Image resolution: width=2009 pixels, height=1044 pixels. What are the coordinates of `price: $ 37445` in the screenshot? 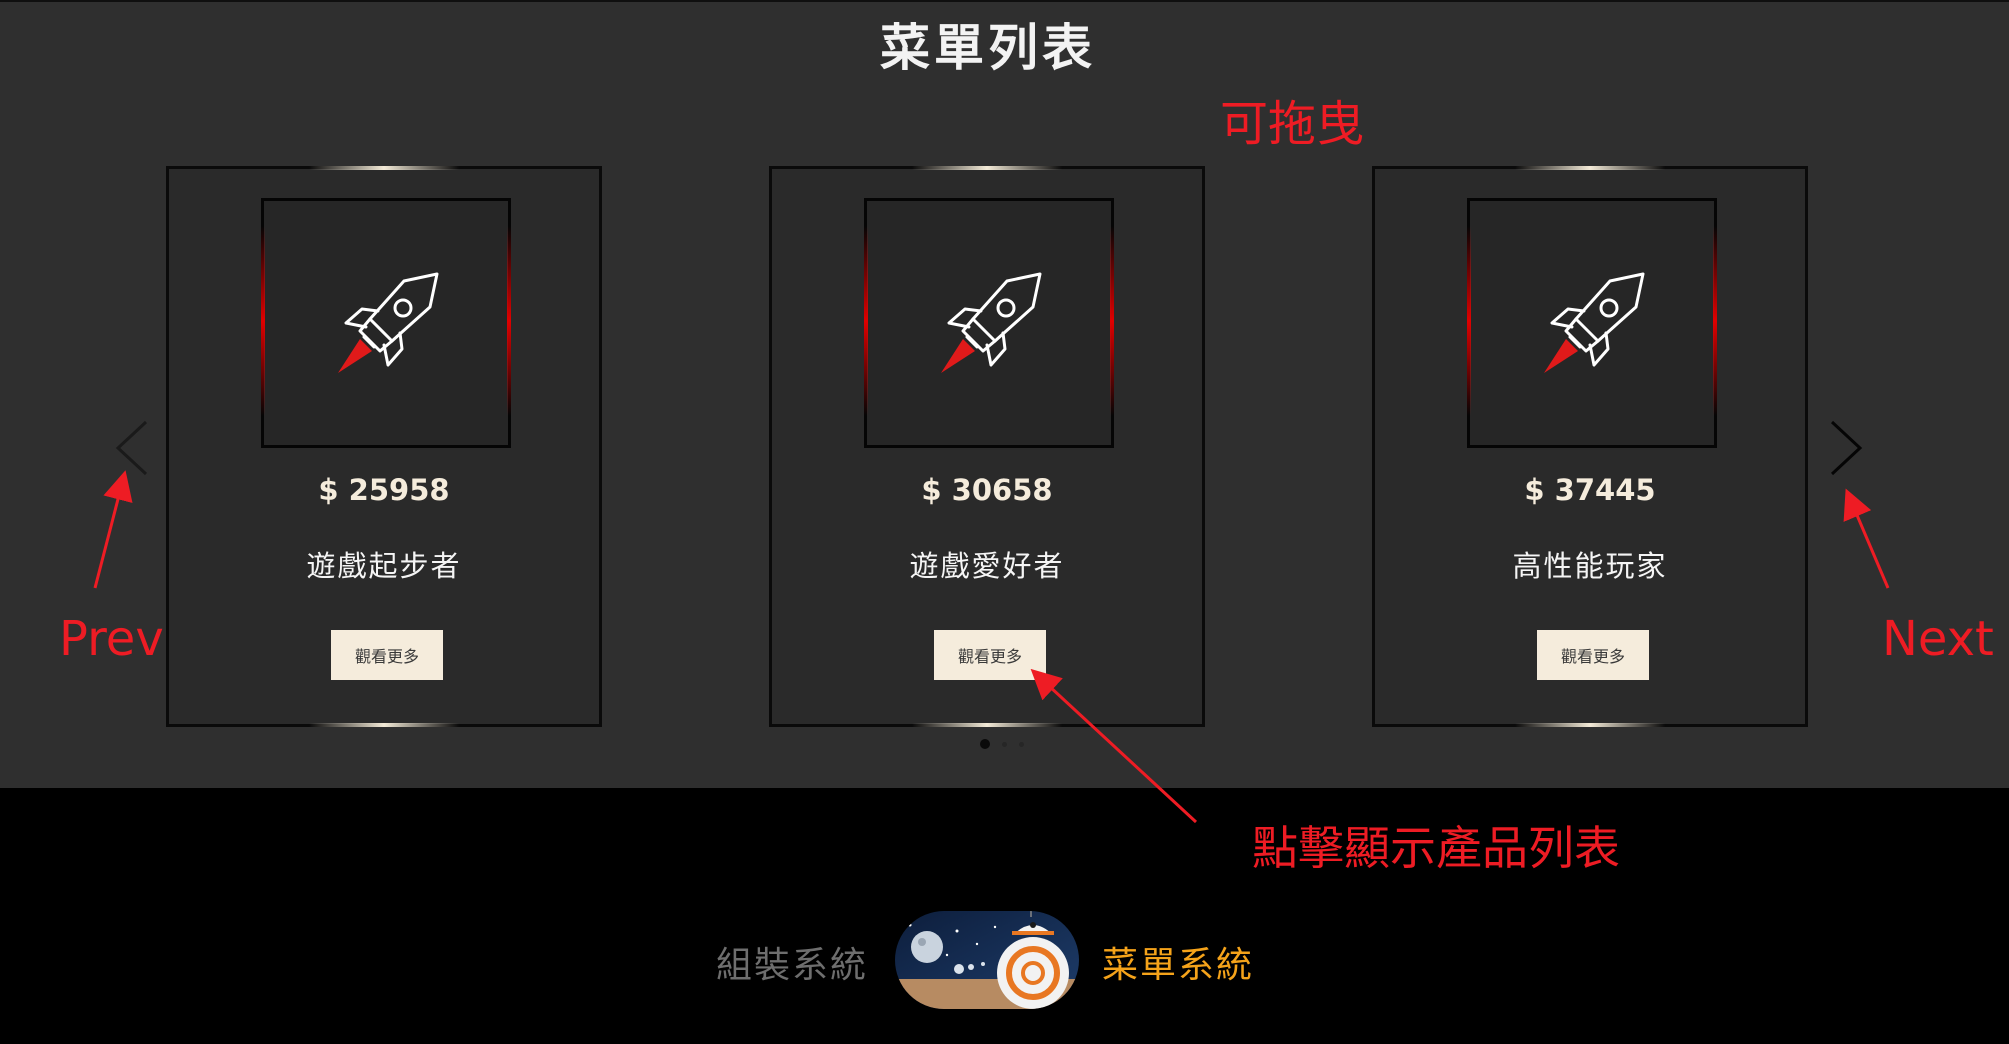 It's located at (1590, 490).